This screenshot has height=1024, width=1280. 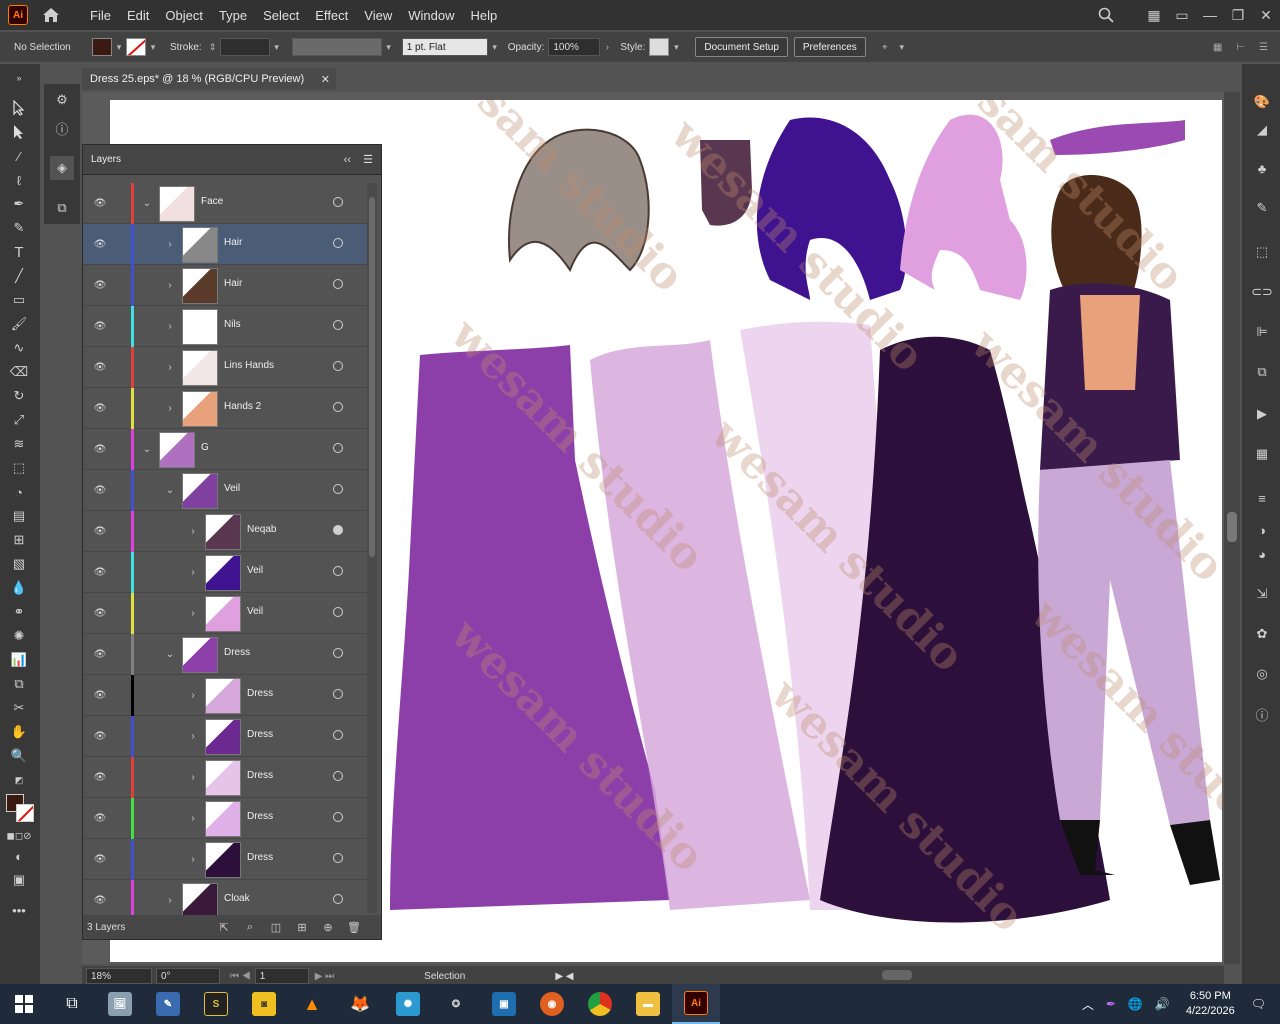 What do you see at coordinates (389, 47) in the screenshot?
I see `profile-dropdown-icon: ▾` at bounding box center [389, 47].